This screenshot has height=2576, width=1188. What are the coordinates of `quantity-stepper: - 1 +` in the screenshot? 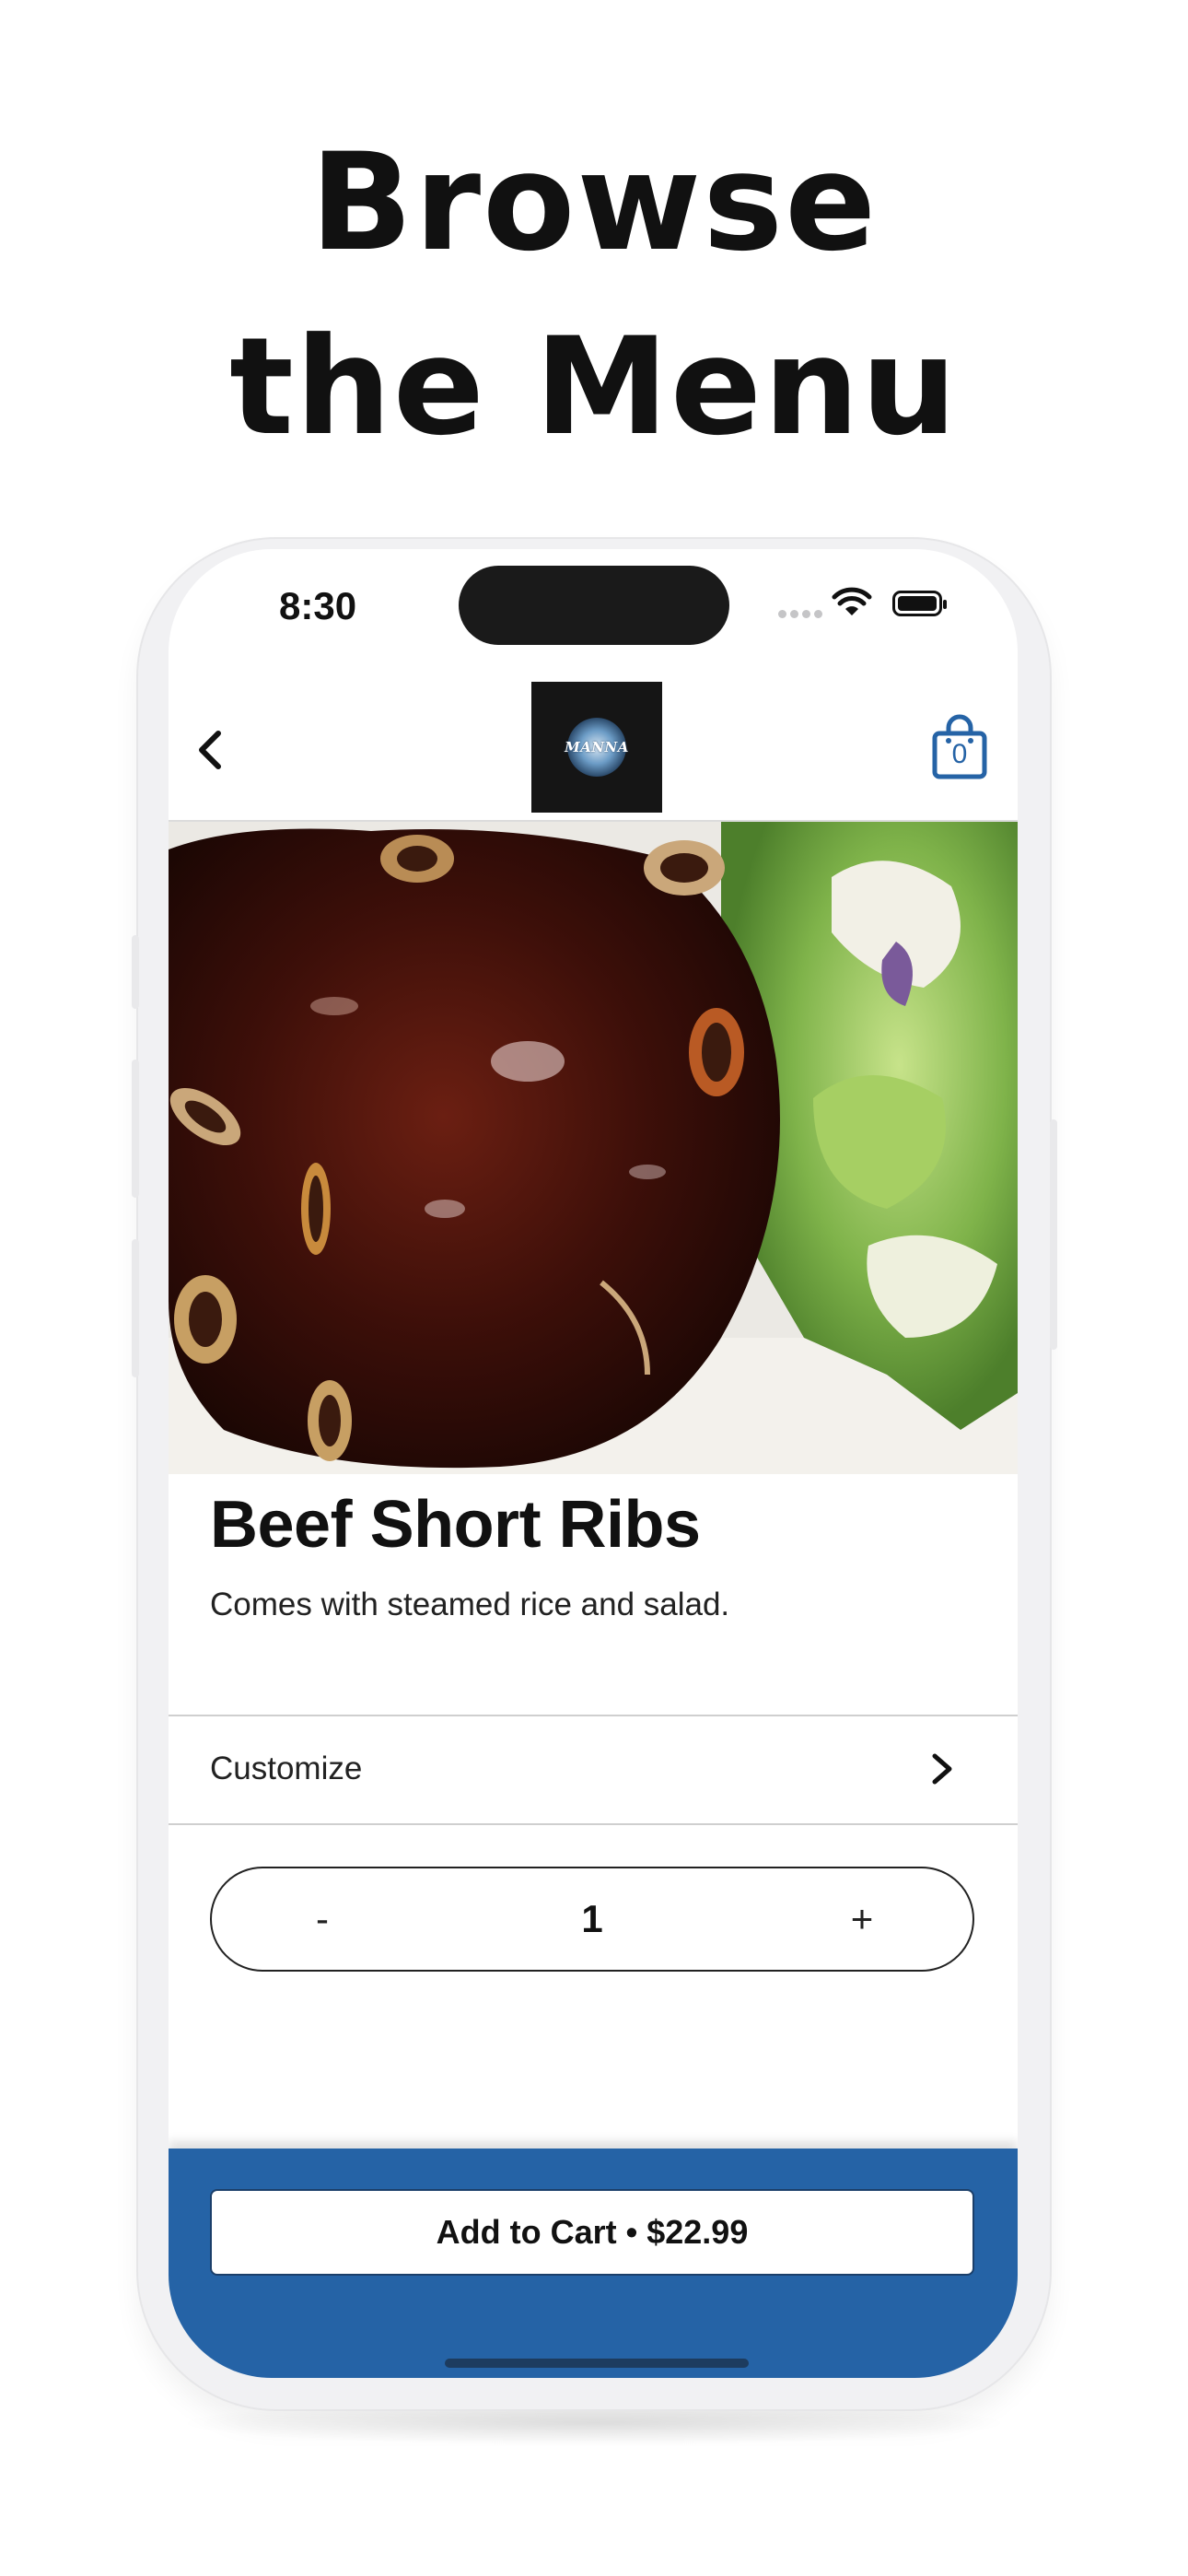 It's located at (592, 1920).